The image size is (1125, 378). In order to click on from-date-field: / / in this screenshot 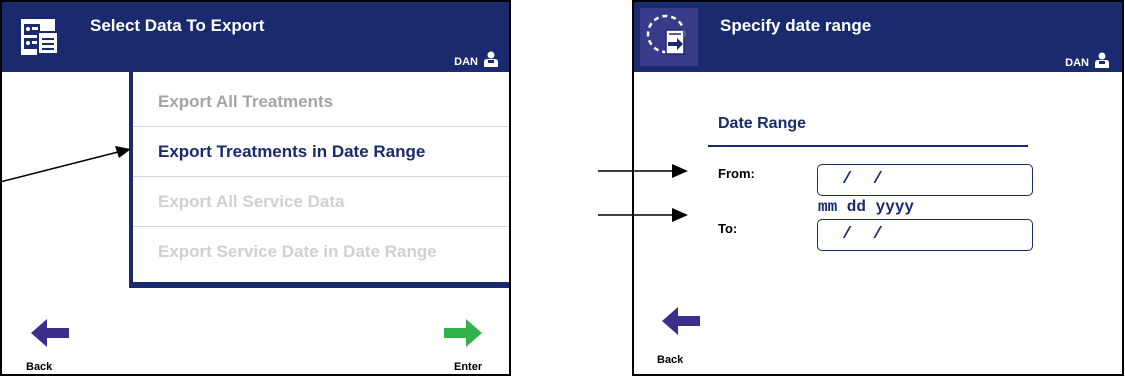, I will do `click(925, 180)`.